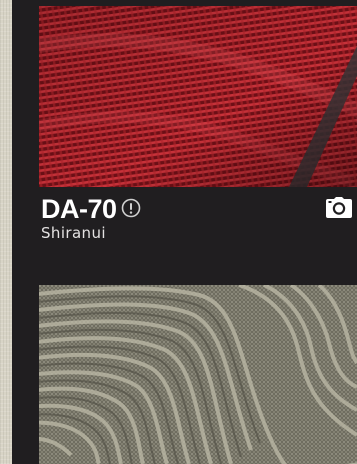 This screenshot has width=357, height=464. What do you see at coordinates (73, 233) in the screenshot?
I see `product-name: Shiranui` at bounding box center [73, 233].